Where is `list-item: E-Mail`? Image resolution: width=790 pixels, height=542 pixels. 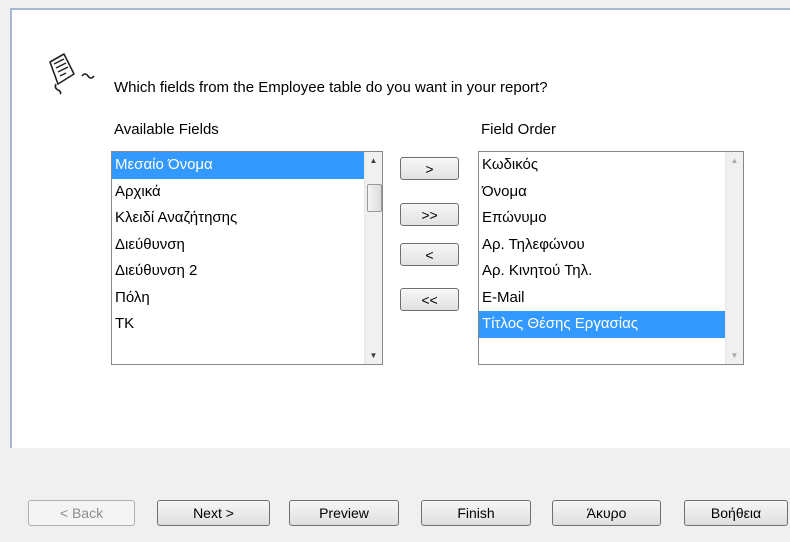 list-item: E-Mail is located at coordinates (602, 298).